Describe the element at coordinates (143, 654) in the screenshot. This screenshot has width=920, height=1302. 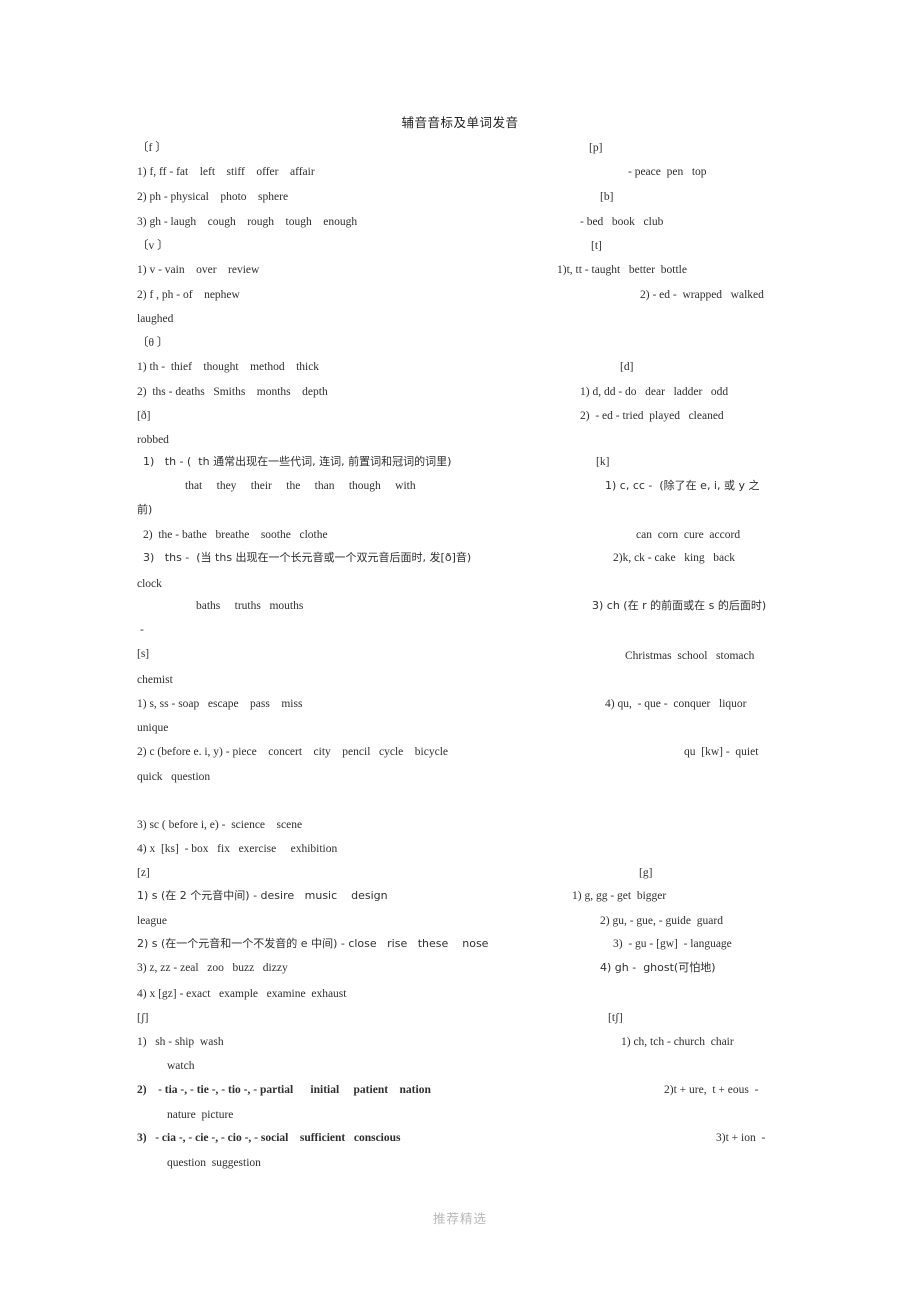
I see `left-column-line: [s]` at that location.